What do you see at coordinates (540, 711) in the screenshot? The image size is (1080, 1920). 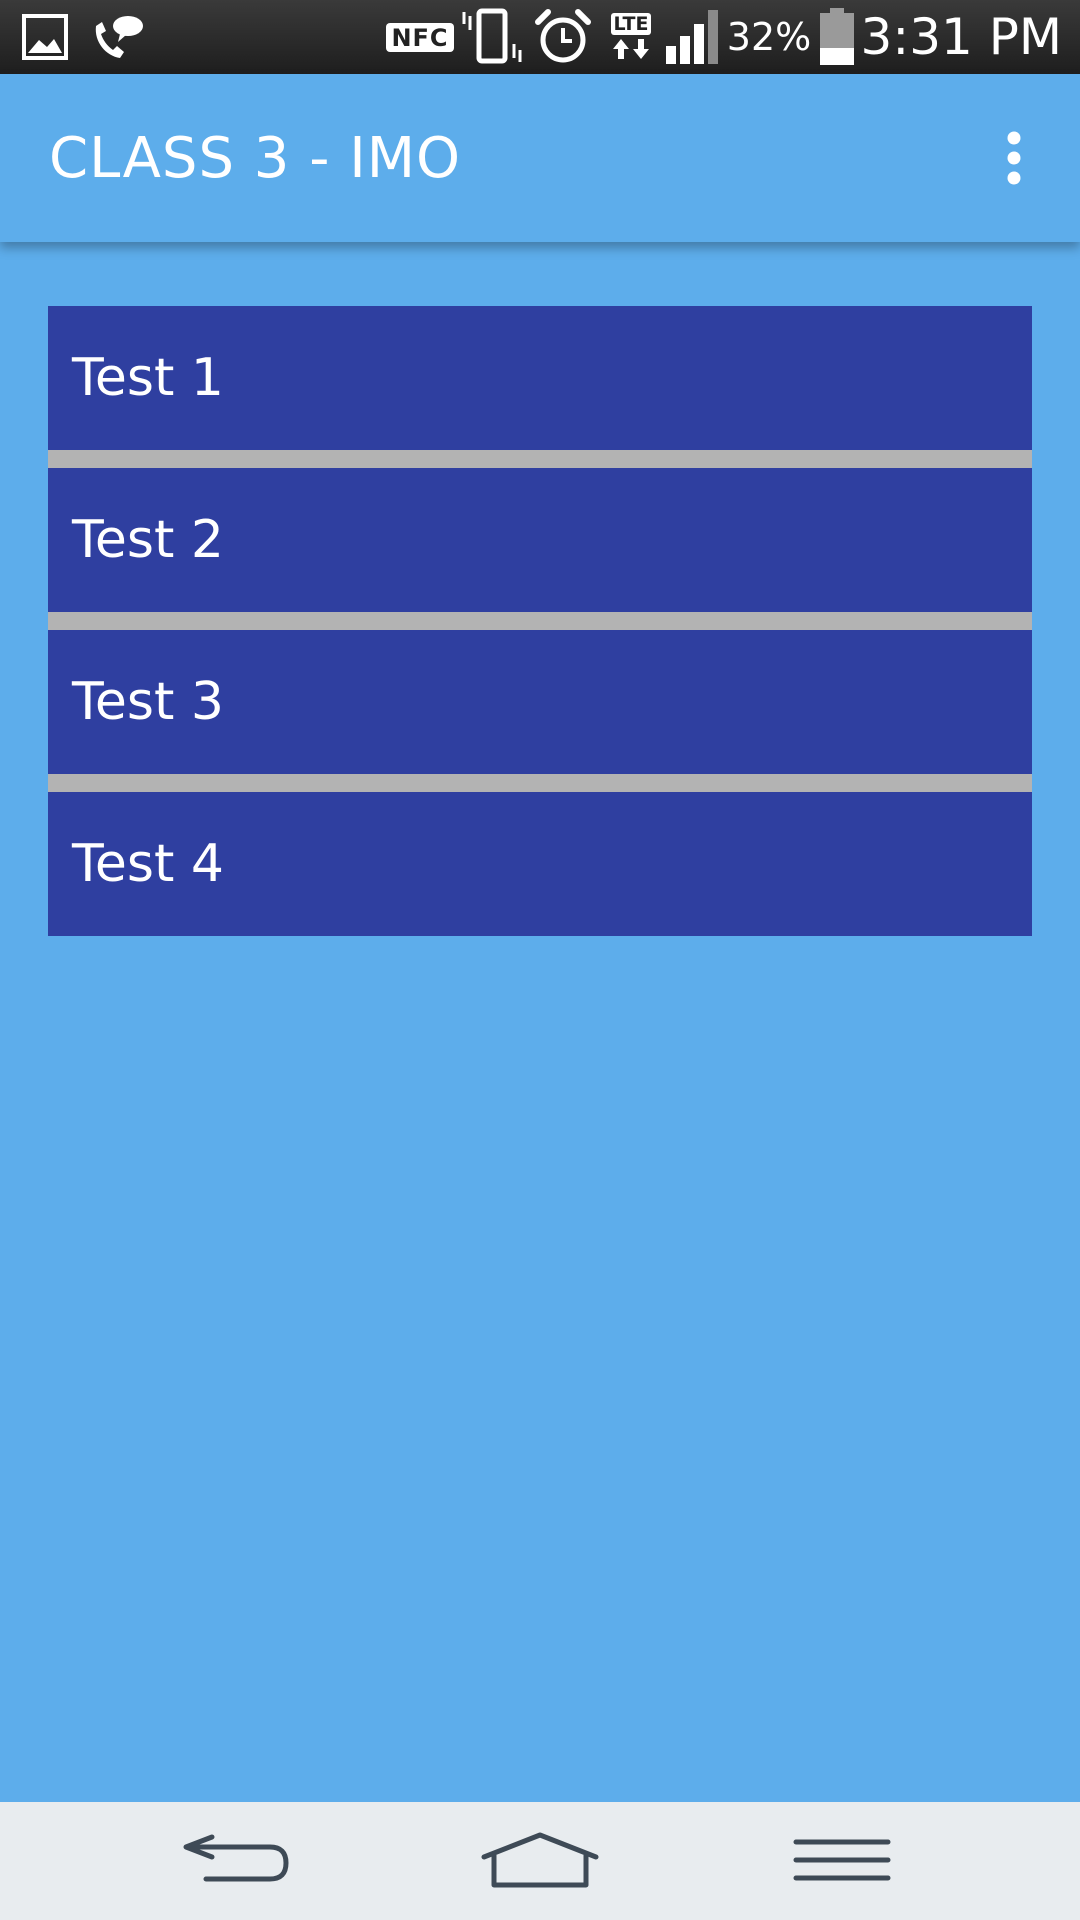 I see `list-item-test-3: Test 3` at bounding box center [540, 711].